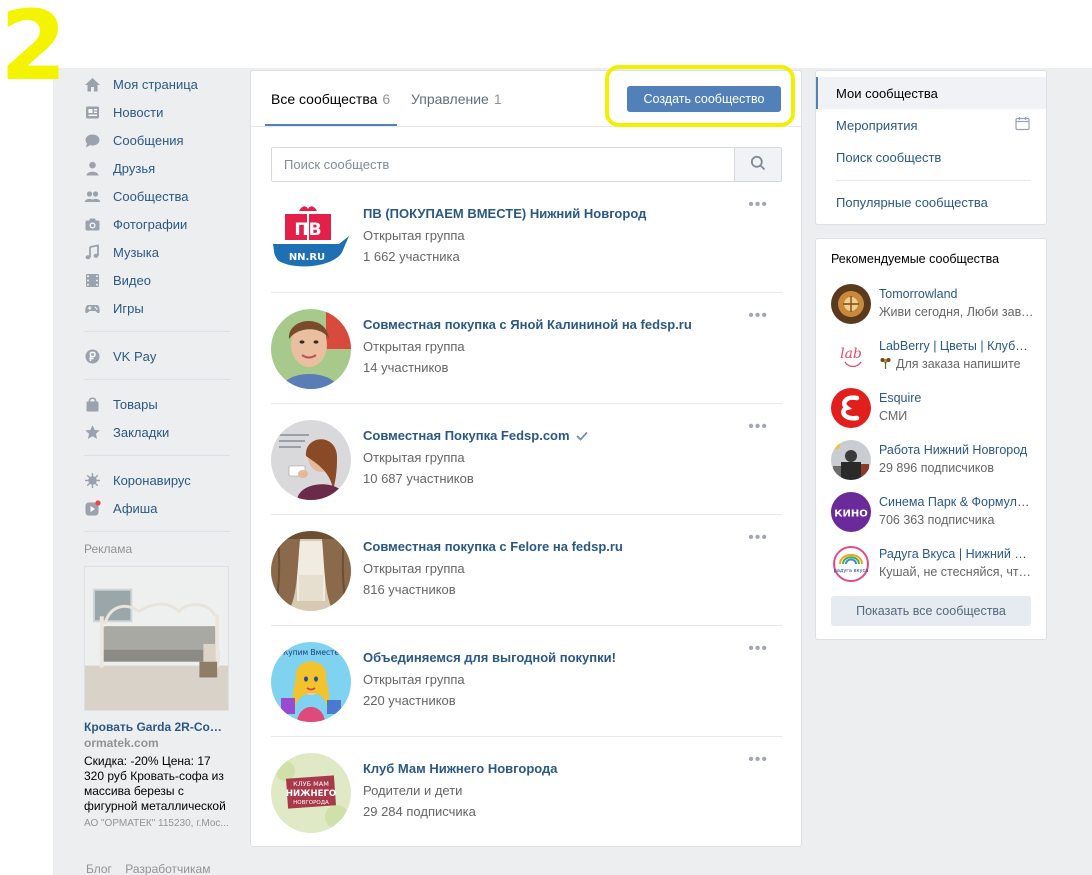 The width and height of the screenshot is (1092, 875). I want to click on menu-popular-communities: Популярные сообщества, so click(912, 202).